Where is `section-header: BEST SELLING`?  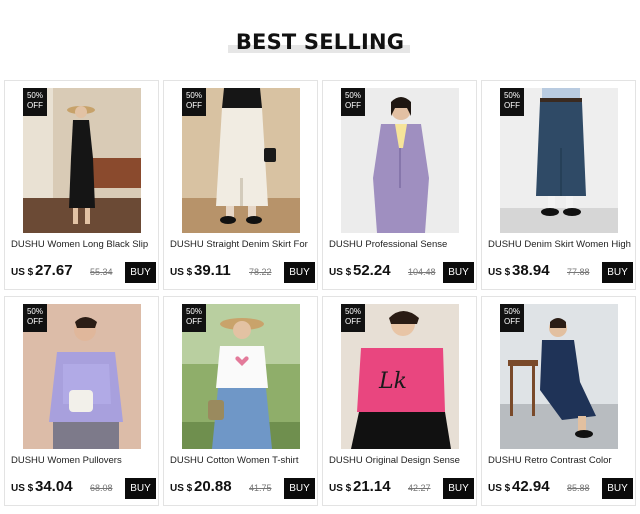
section-header: BEST SELLING is located at coordinates (320, 44).